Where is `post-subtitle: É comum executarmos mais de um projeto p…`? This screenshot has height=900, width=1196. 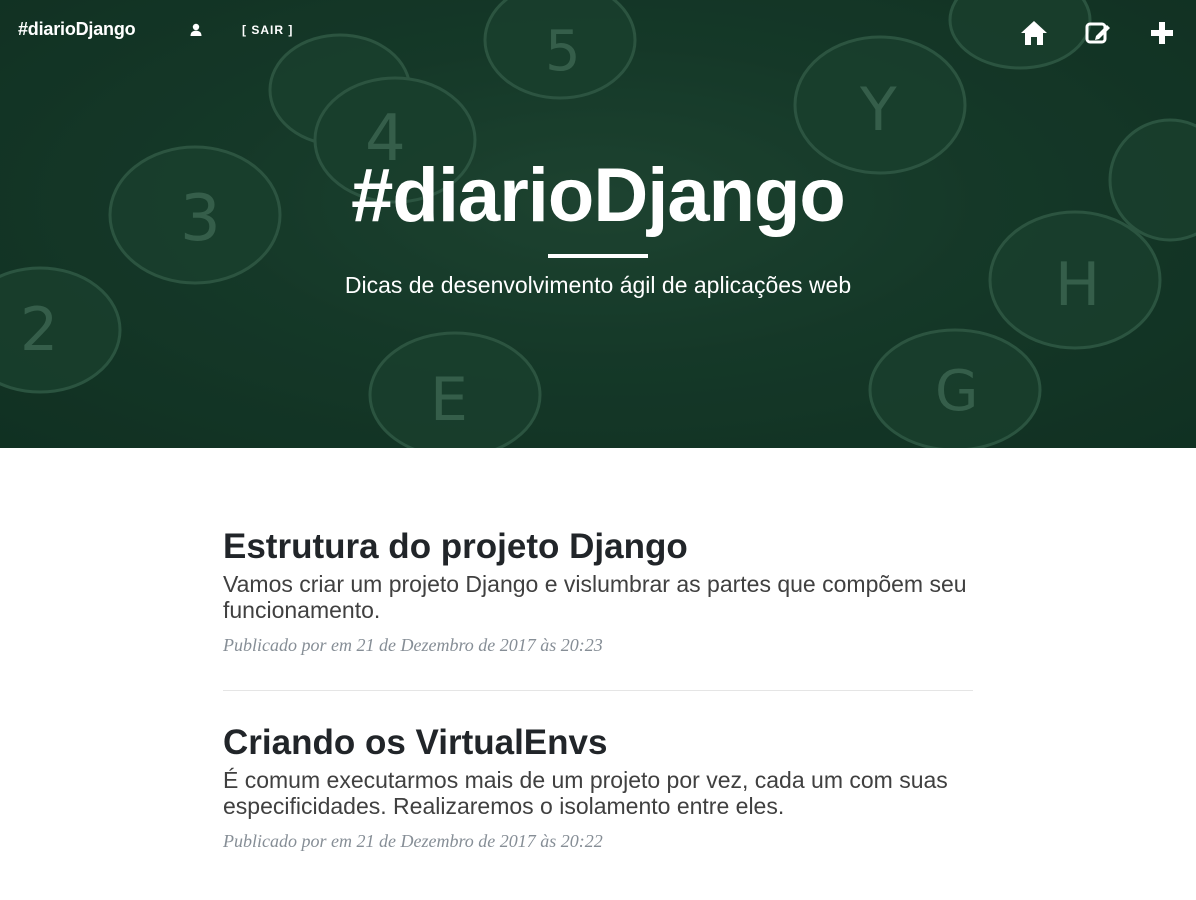 post-subtitle: É comum executarmos mais de um projeto p… is located at coordinates (598, 793).